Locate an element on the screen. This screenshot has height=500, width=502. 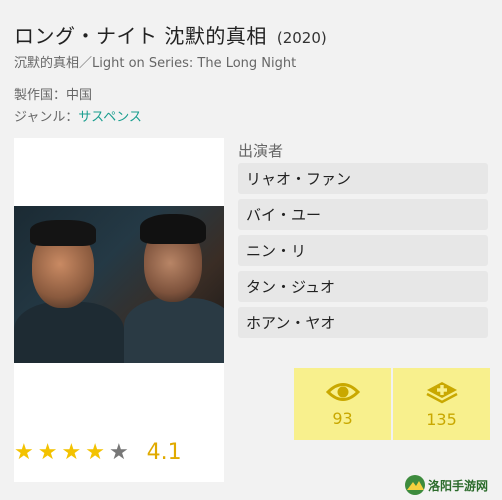
star-empty-icon: ★ is located at coordinates (118, 452).